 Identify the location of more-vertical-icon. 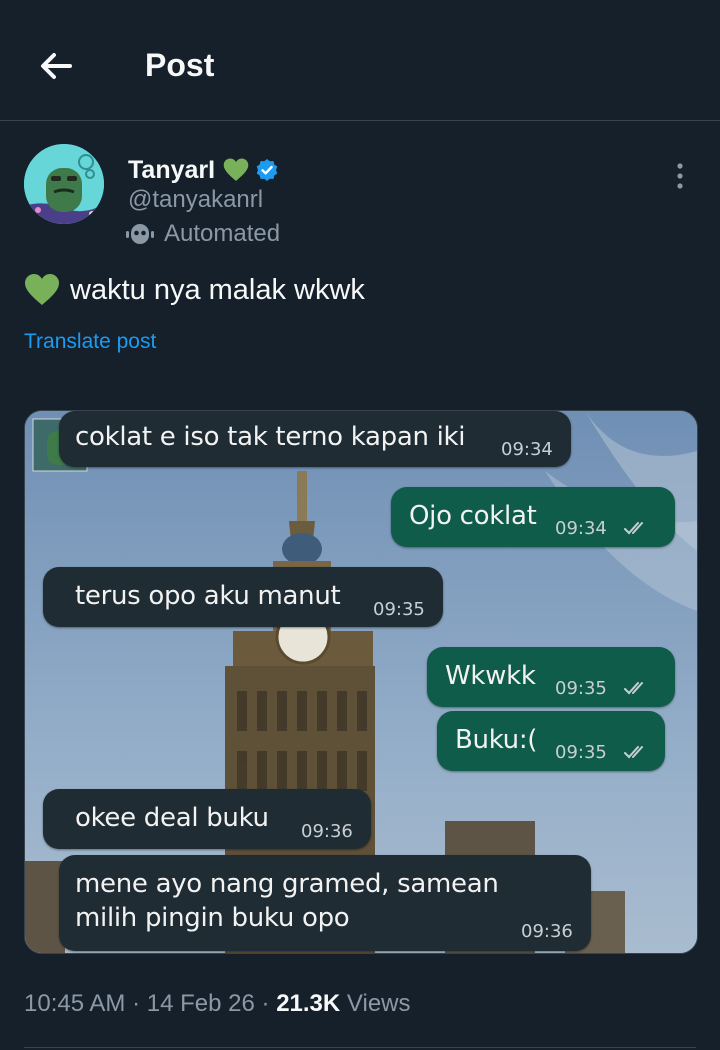
(680, 176).